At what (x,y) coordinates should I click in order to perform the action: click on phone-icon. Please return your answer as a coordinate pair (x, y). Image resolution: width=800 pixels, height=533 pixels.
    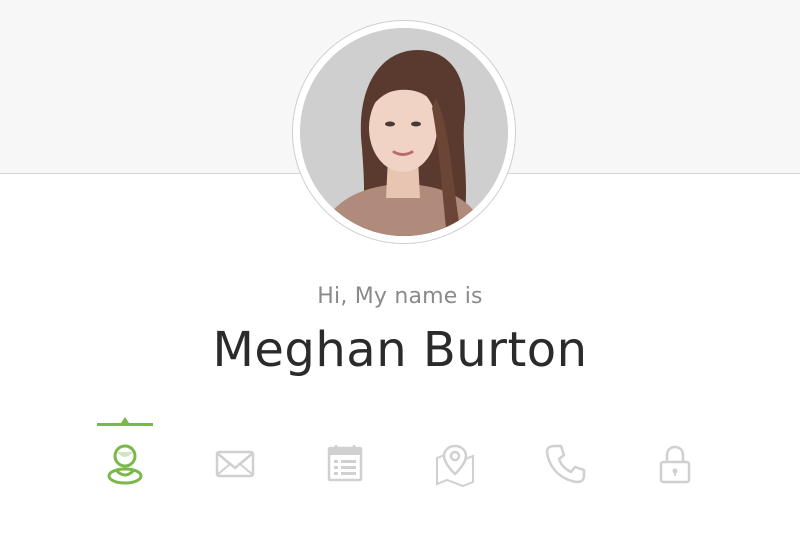
    Looking at the image, I should click on (565, 464).